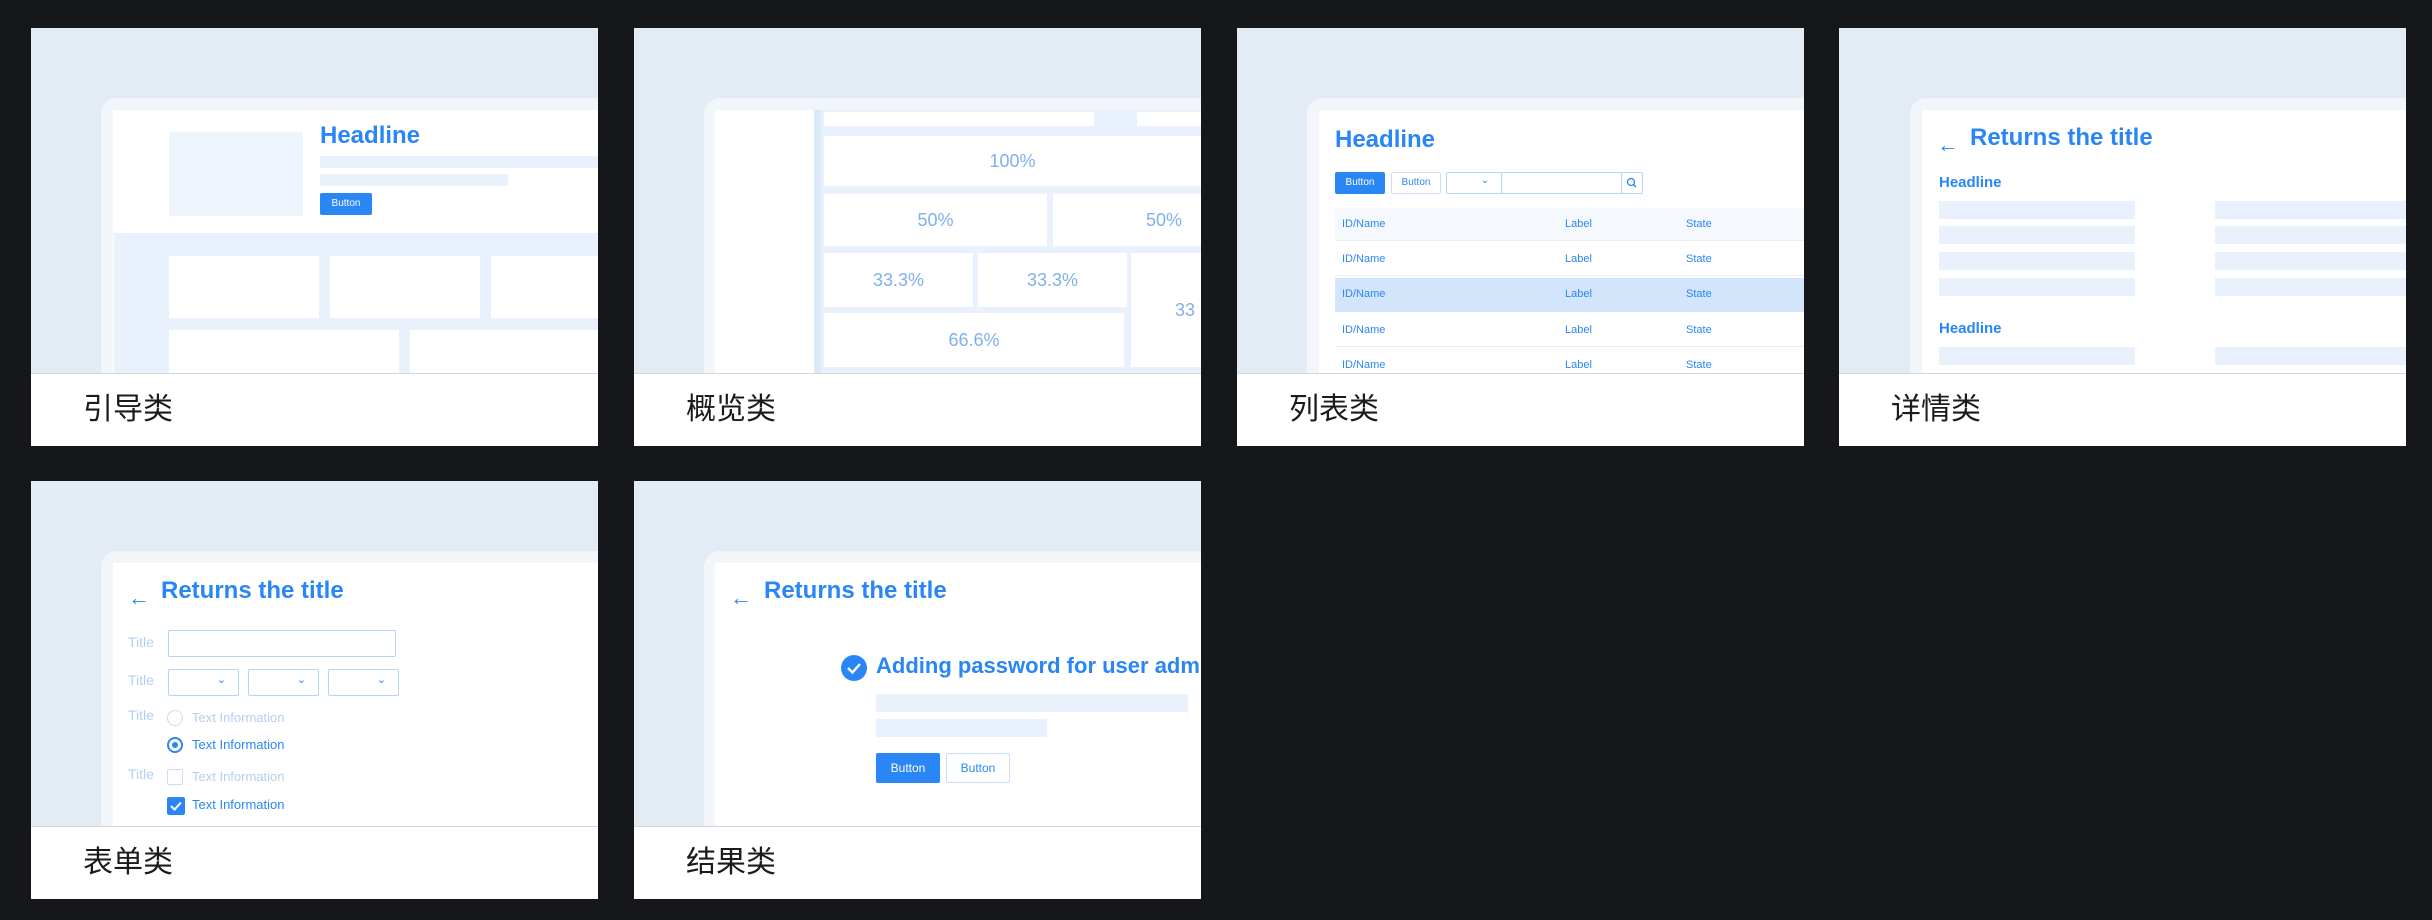 This screenshot has width=2432, height=920. Describe the element at coordinates (974, 340) in the screenshot. I see `overview-cell-66: 66.6%` at that location.